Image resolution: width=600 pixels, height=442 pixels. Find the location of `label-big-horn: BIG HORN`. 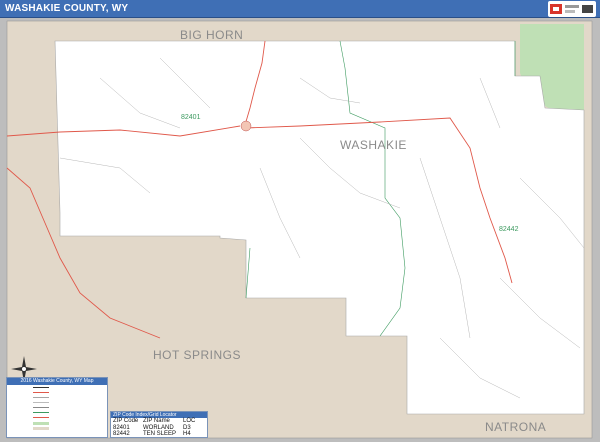

label-big-horn: BIG HORN is located at coordinates (212, 35).